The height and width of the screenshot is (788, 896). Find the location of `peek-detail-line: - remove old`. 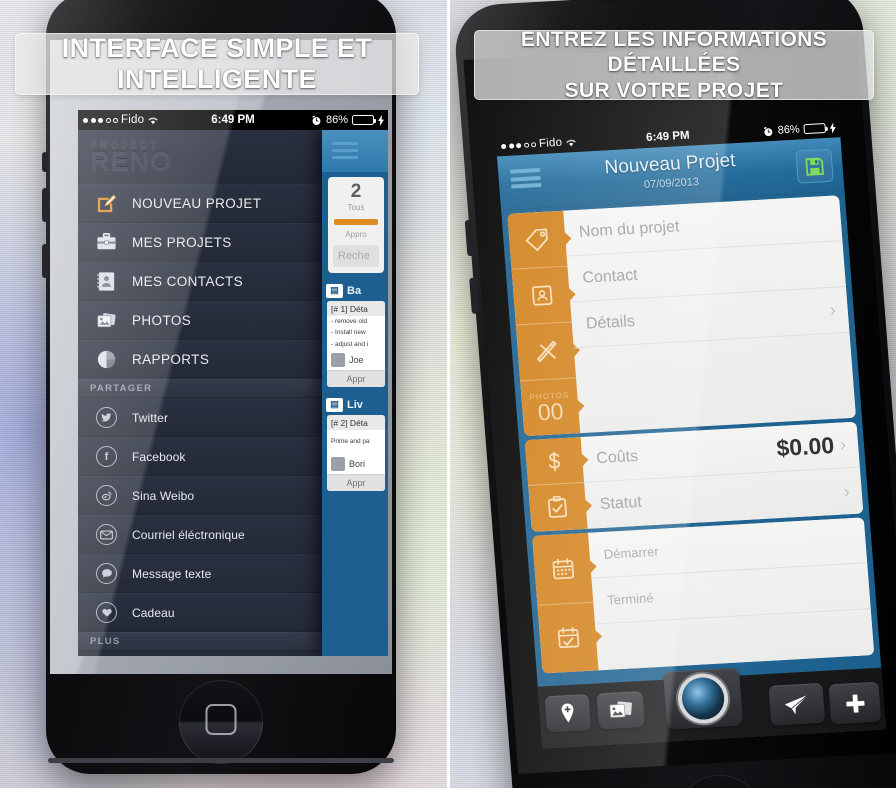

peek-detail-line: - remove old is located at coordinates (349, 321).